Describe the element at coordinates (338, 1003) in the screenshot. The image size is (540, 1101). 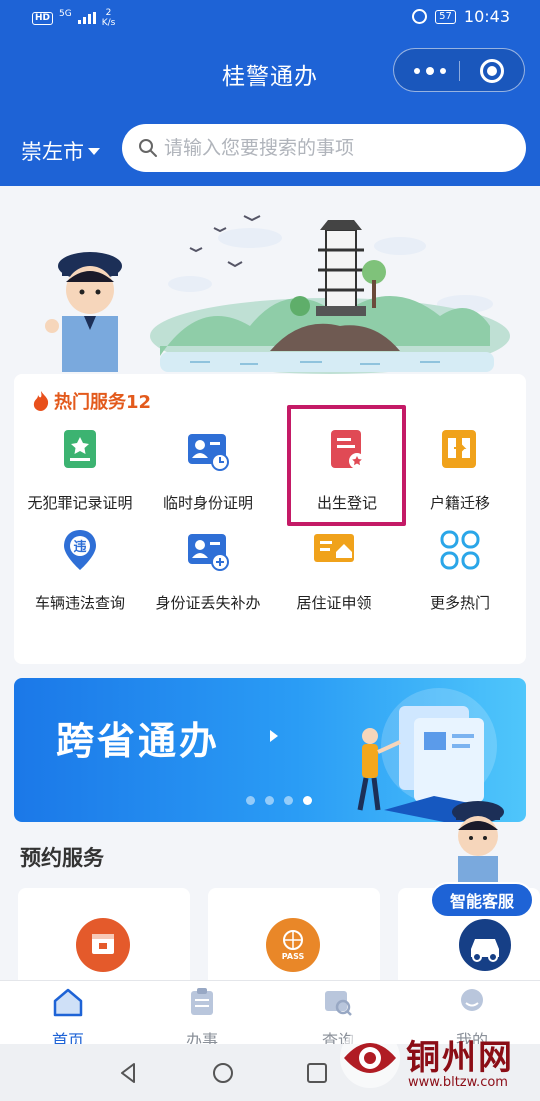
I see `query-icon` at that location.